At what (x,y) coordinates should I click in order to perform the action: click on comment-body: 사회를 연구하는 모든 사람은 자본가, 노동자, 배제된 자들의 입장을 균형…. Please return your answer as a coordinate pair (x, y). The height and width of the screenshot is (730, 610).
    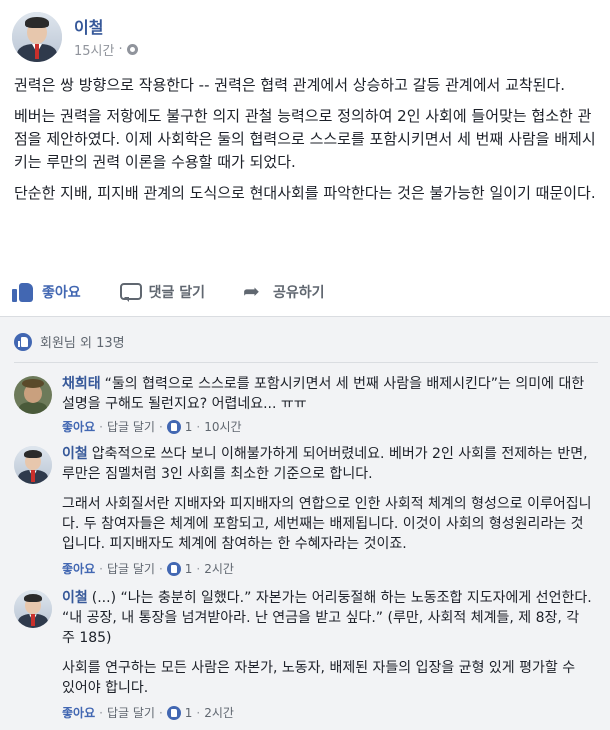
    Looking at the image, I should click on (319, 678).